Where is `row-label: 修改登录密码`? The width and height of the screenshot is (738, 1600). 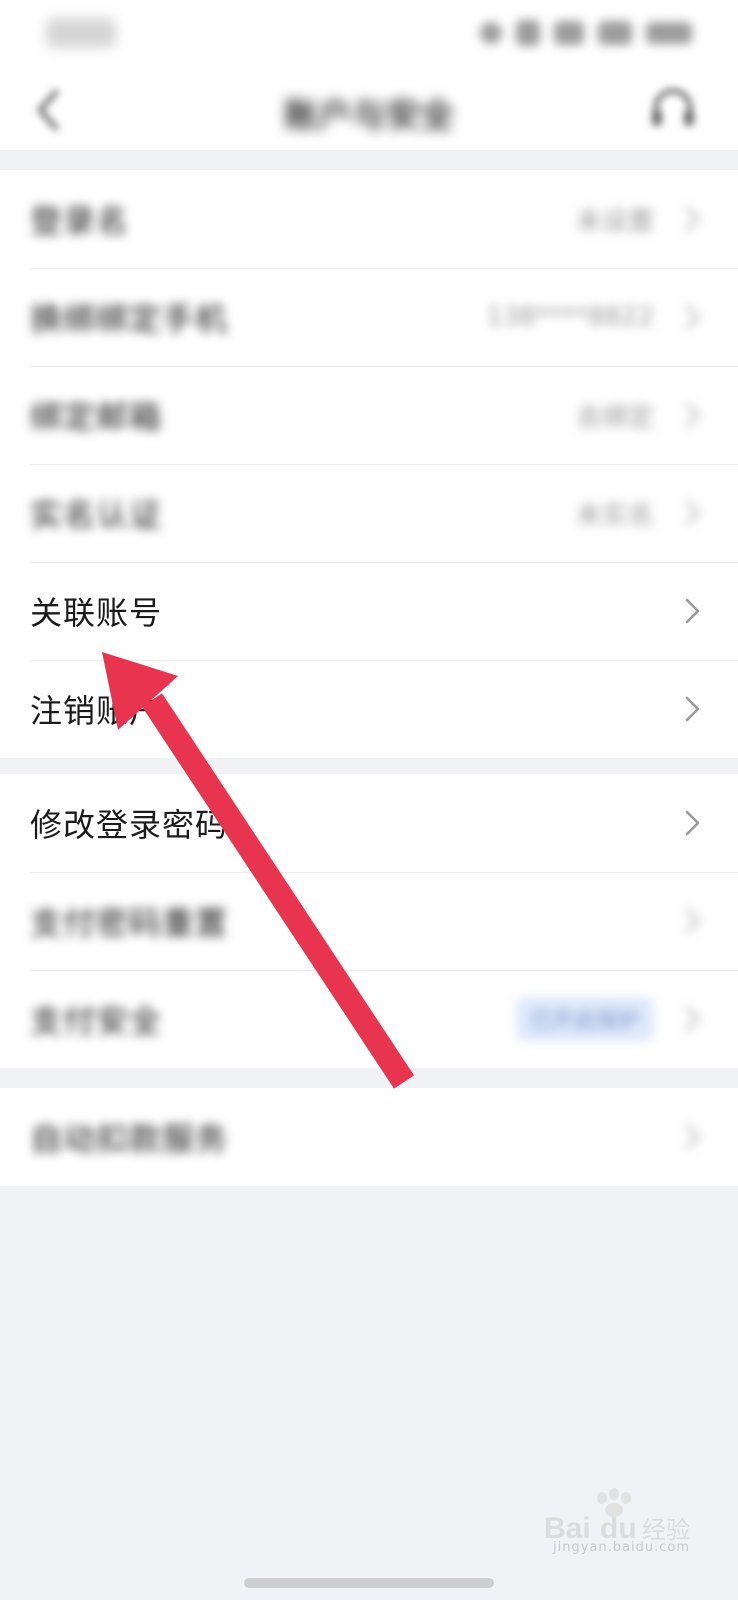 row-label: 修改登录密码 is located at coordinates (129, 825).